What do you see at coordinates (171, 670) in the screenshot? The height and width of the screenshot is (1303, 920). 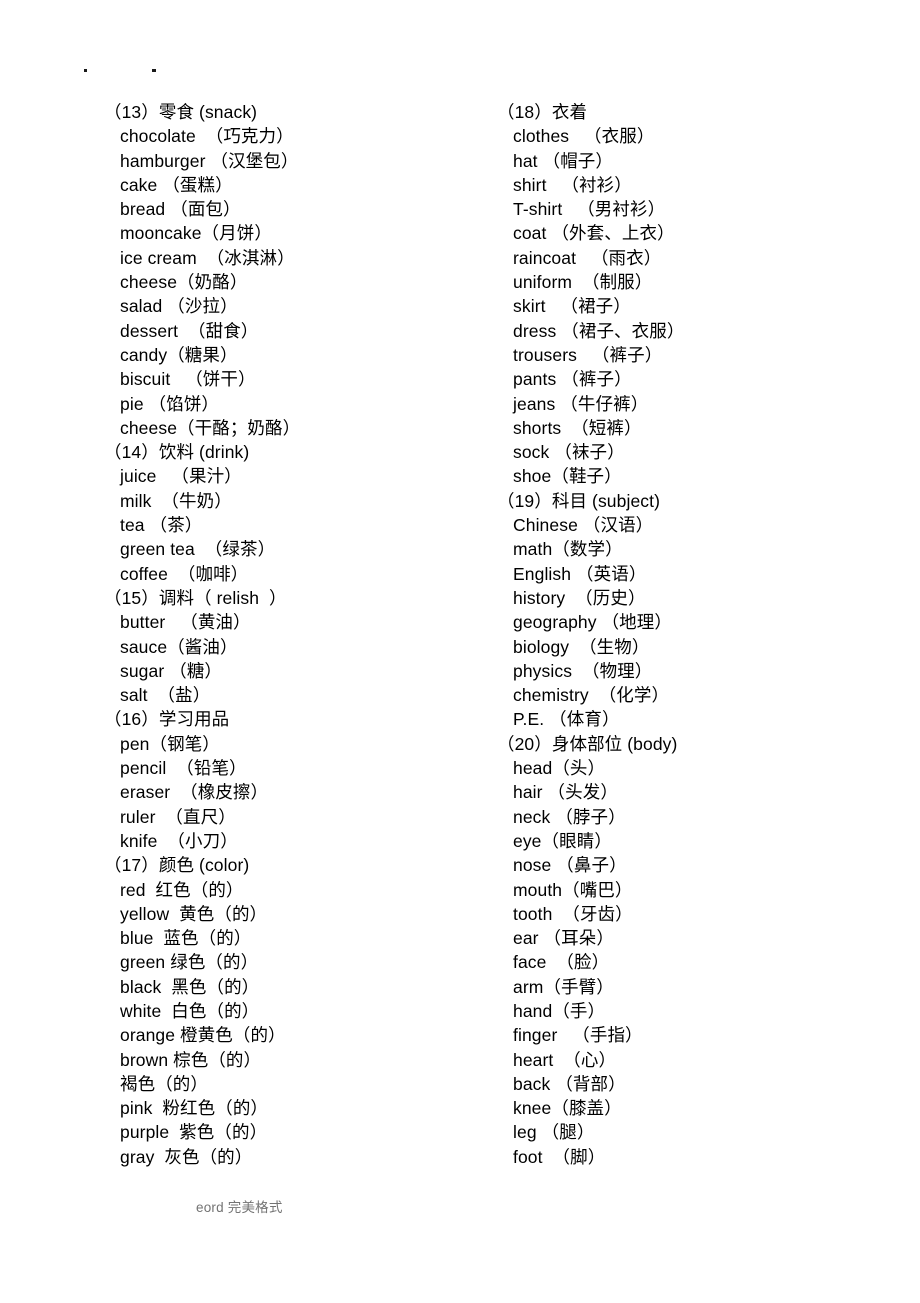 I see `vocabulary-entry: sugar （糖）` at bounding box center [171, 670].